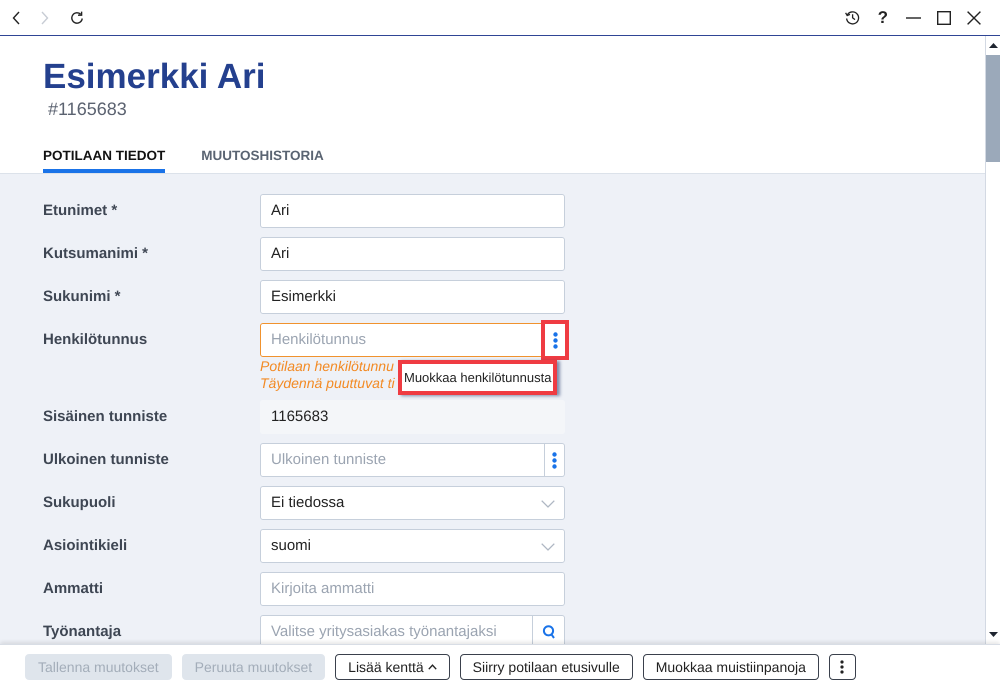 Image resolution: width=1000 pixels, height=689 pixels. I want to click on minimize-icon, so click(913, 17).